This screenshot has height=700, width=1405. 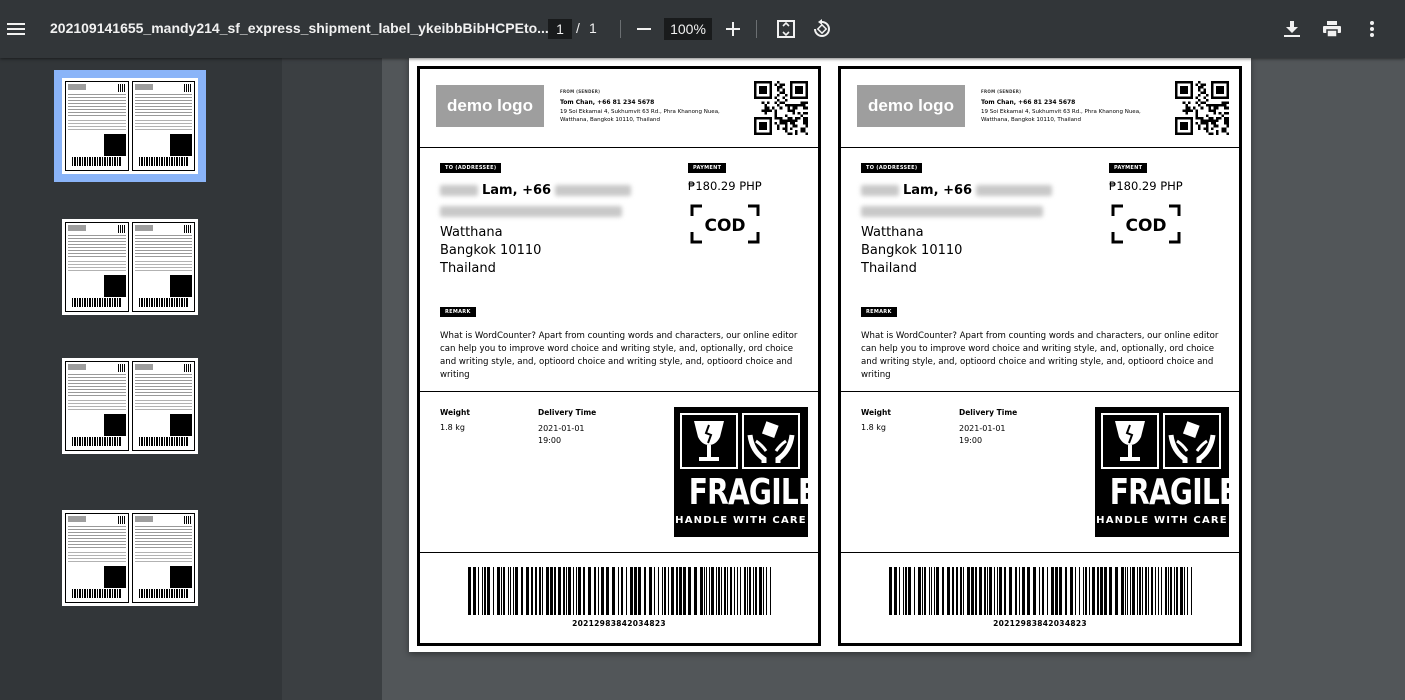 I want to click on download-button, so click(x=1292, y=29).